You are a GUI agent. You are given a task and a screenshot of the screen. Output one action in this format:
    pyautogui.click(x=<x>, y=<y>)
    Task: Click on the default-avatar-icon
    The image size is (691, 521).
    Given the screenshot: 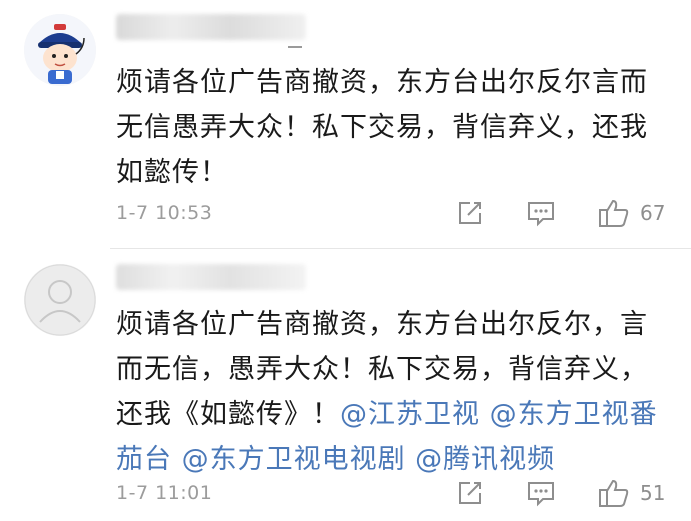 What is the action you would take?
    pyautogui.click(x=60, y=300)
    